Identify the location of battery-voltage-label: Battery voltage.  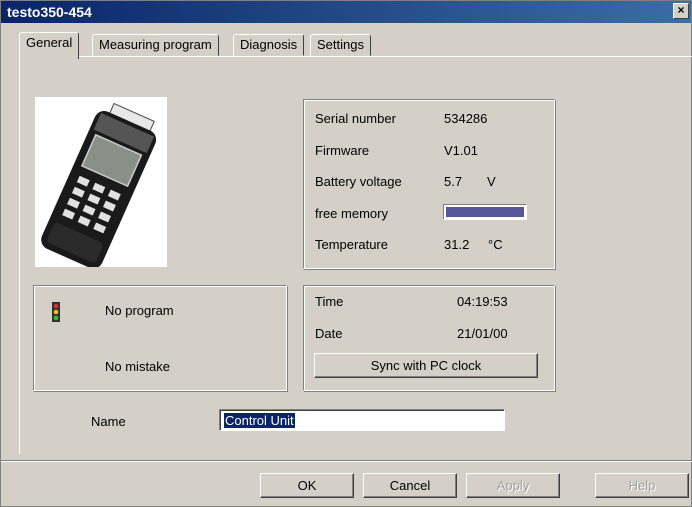
(358, 181).